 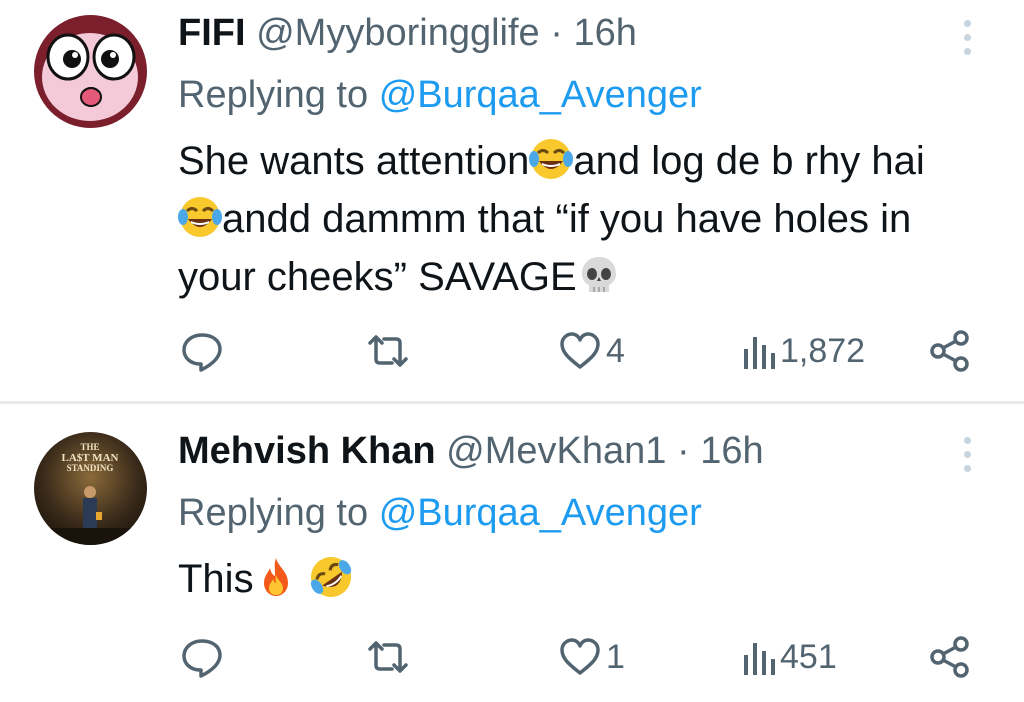 I want to click on views-button: 451, so click(x=789, y=657).